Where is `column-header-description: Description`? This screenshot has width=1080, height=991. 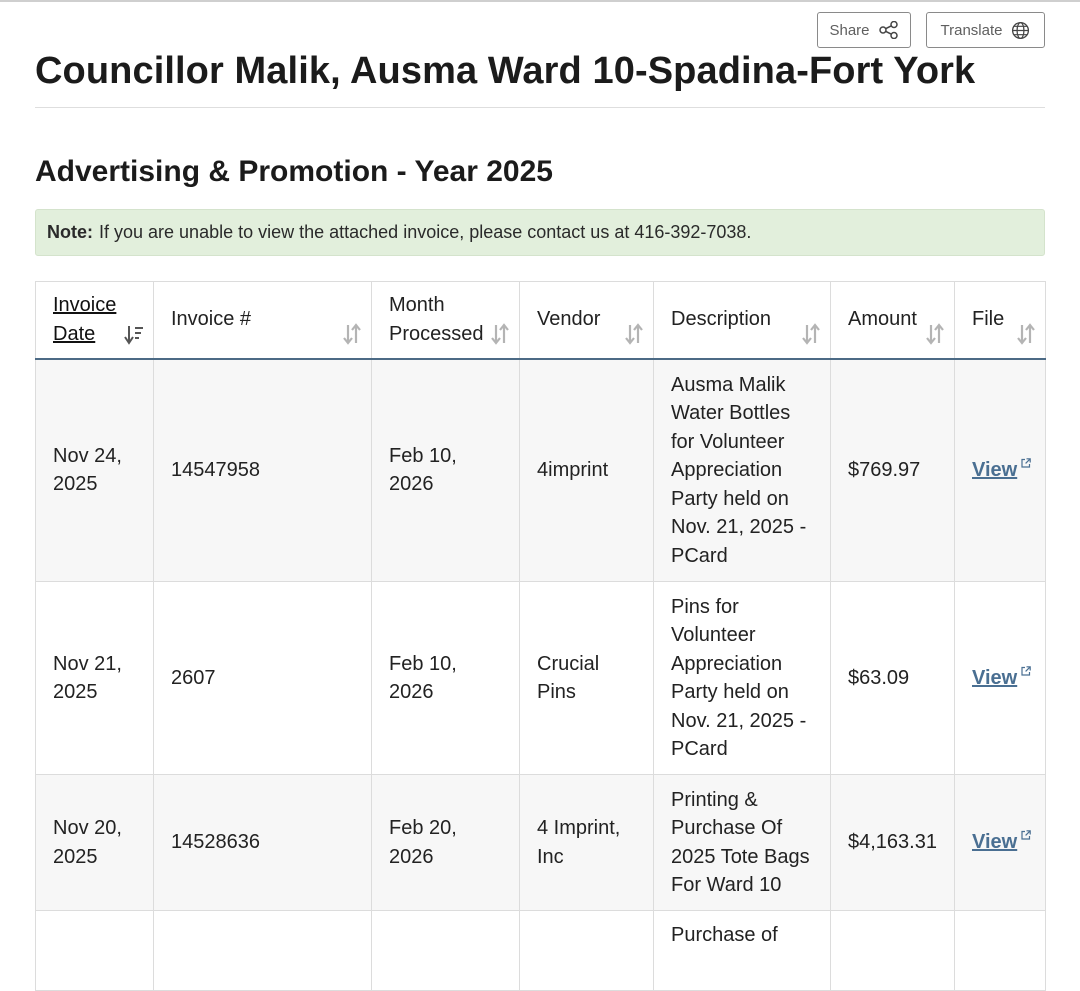 column-header-description: Description is located at coordinates (742, 320).